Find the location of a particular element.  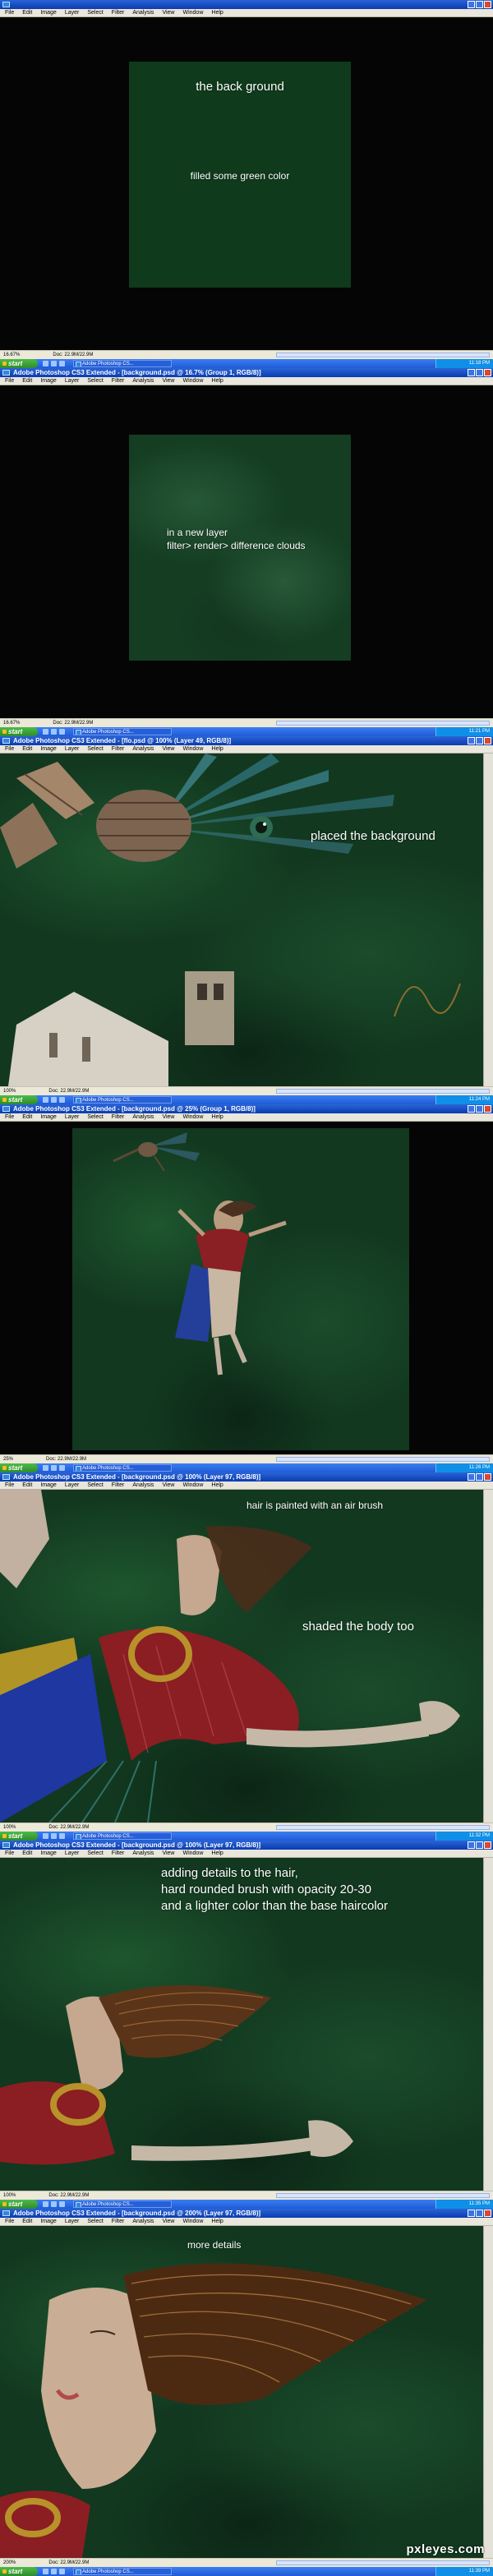

window-titlebar is located at coordinates (246, 4).